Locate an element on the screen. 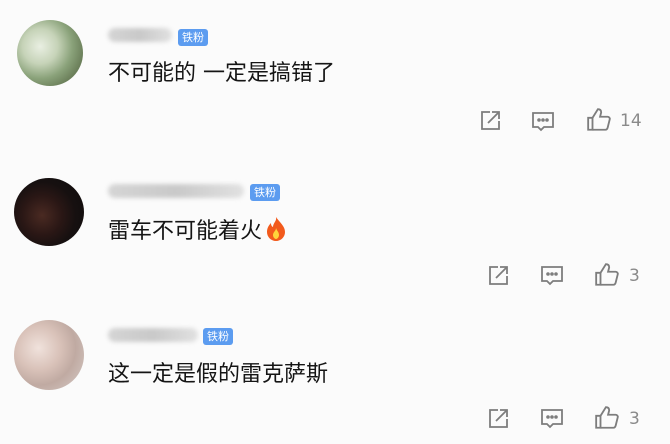 The width and height of the screenshot is (670, 444). comment-text: 不可能的 一定是搞错了 is located at coordinates (221, 73).